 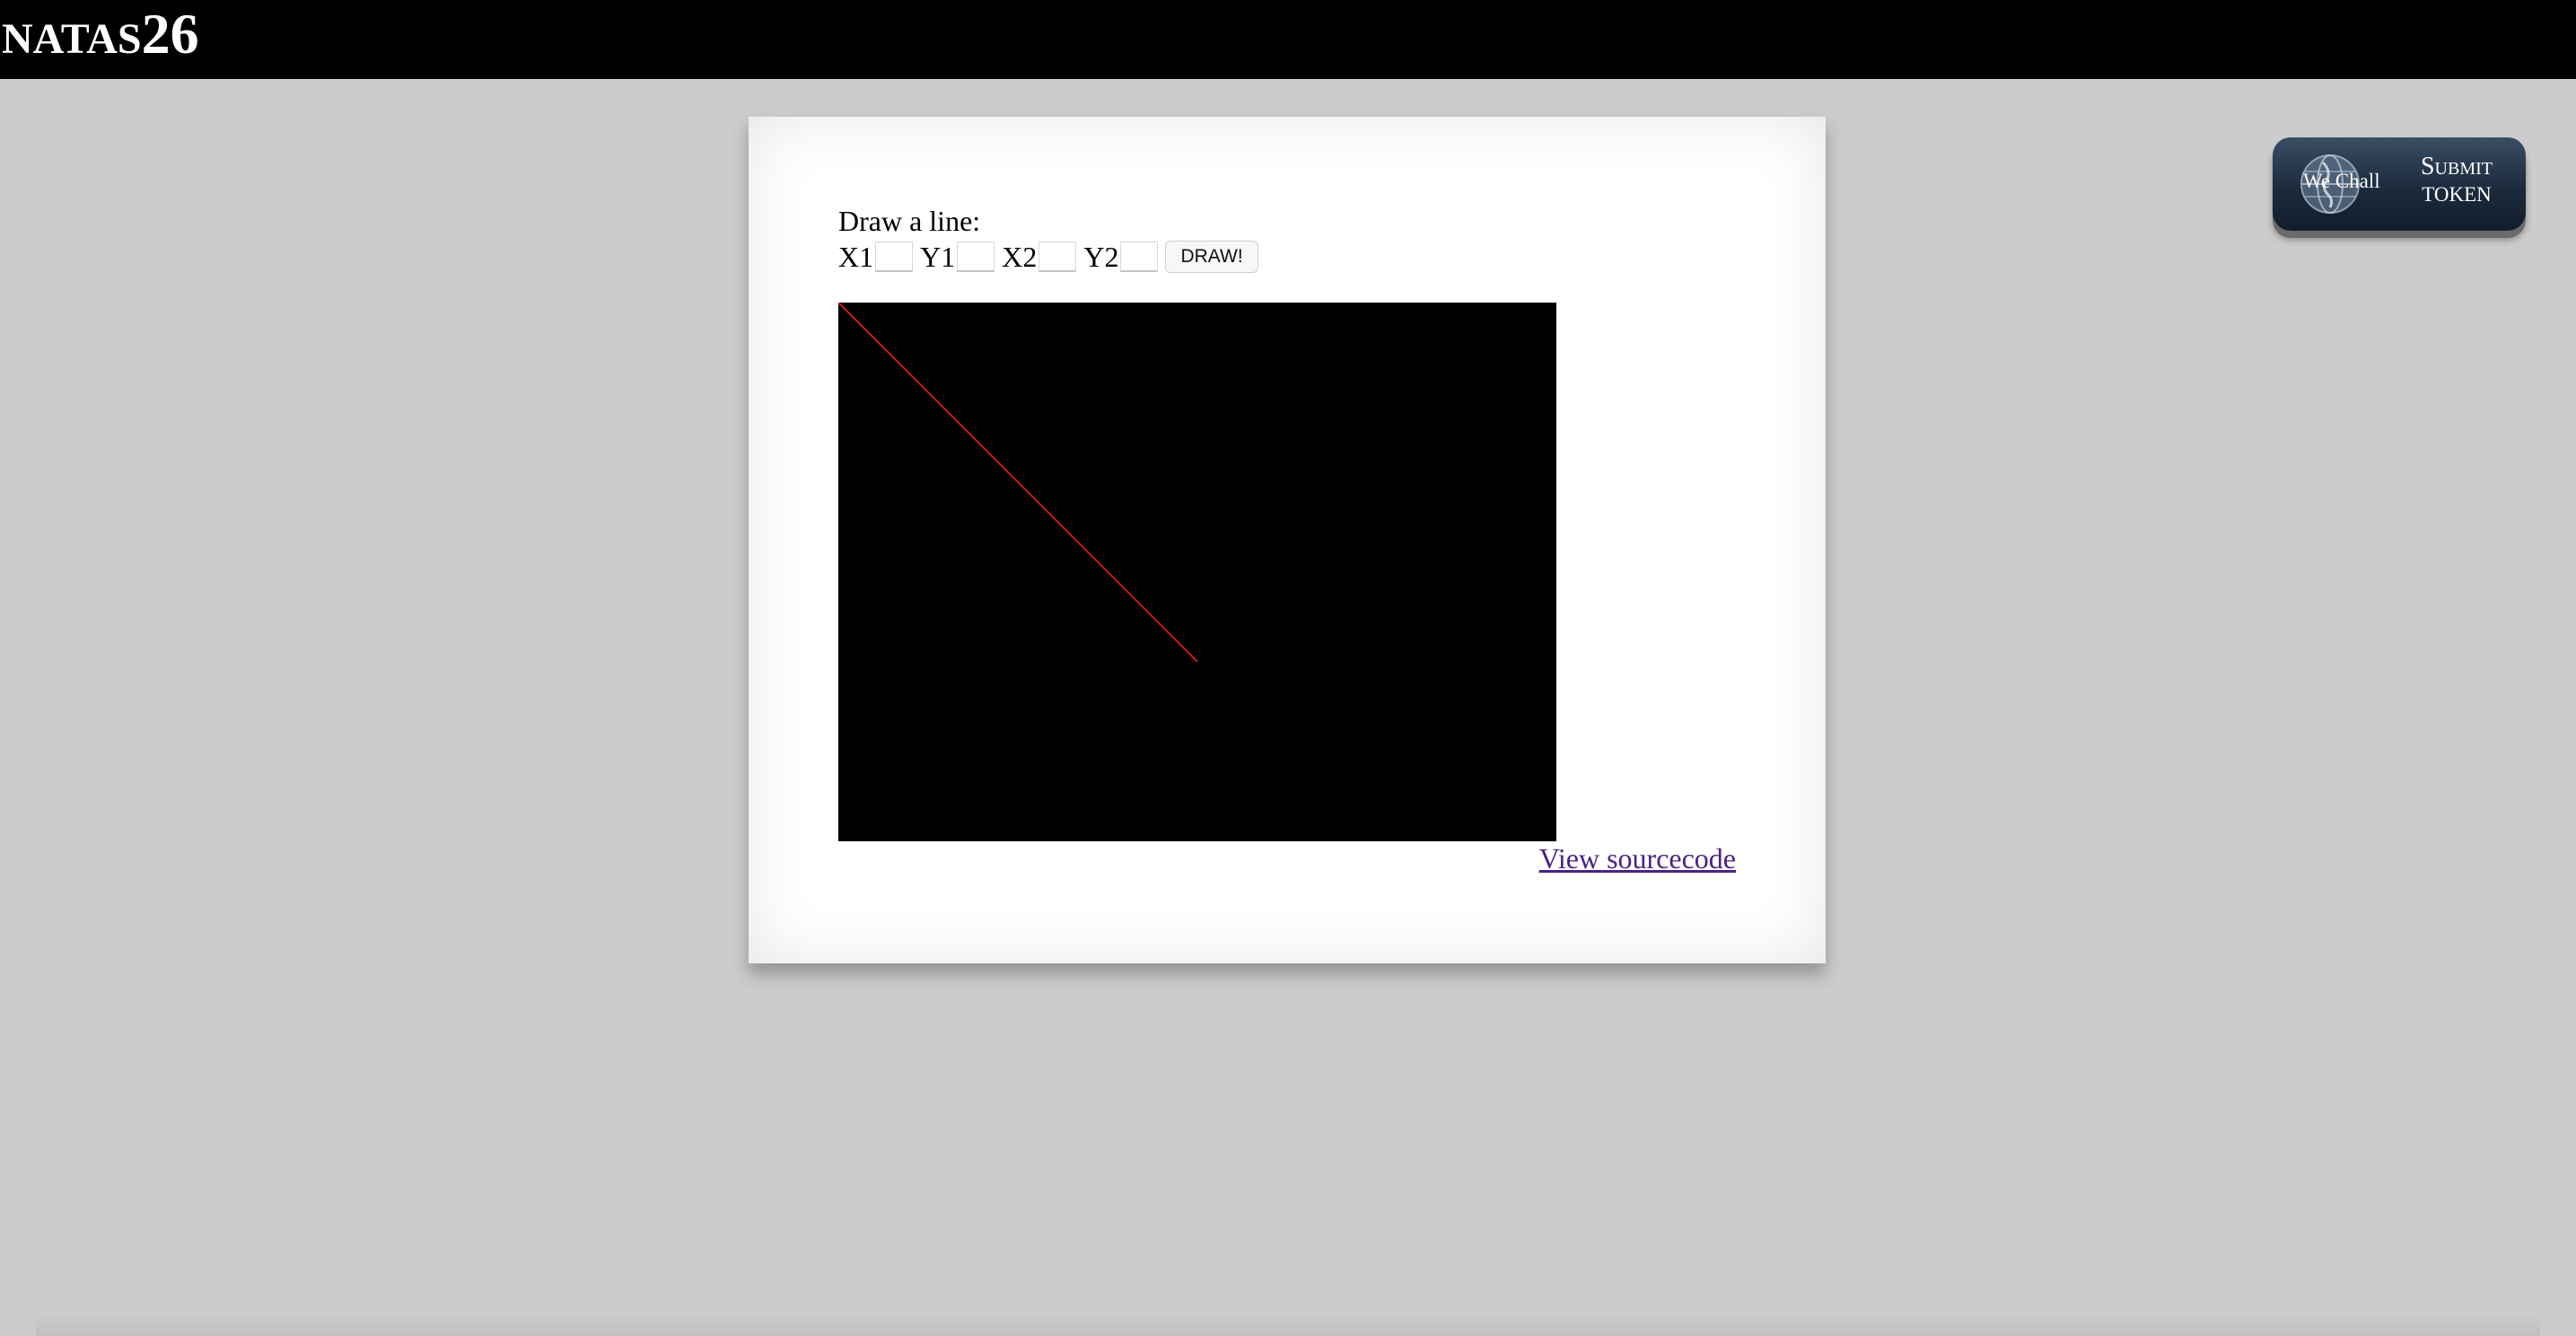 I want to click on x2-input, so click(x=1057, y=257).